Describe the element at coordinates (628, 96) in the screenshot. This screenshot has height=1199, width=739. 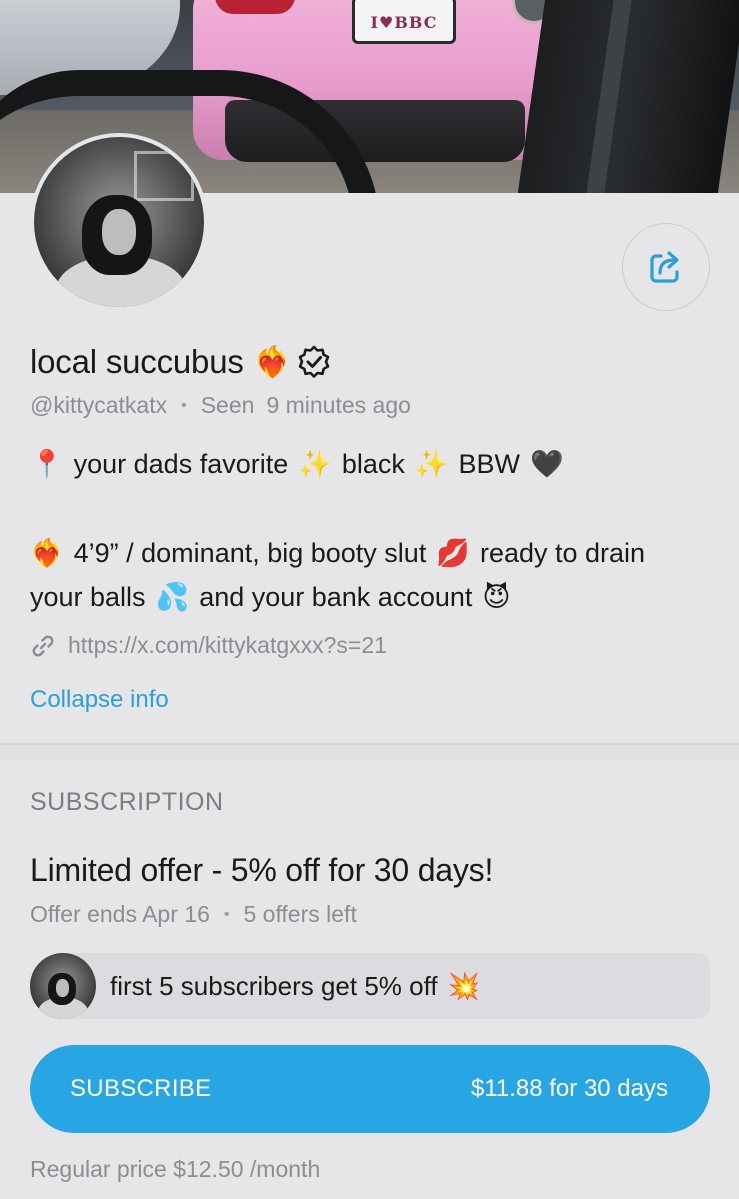
I see `cover-pillar` at that location.